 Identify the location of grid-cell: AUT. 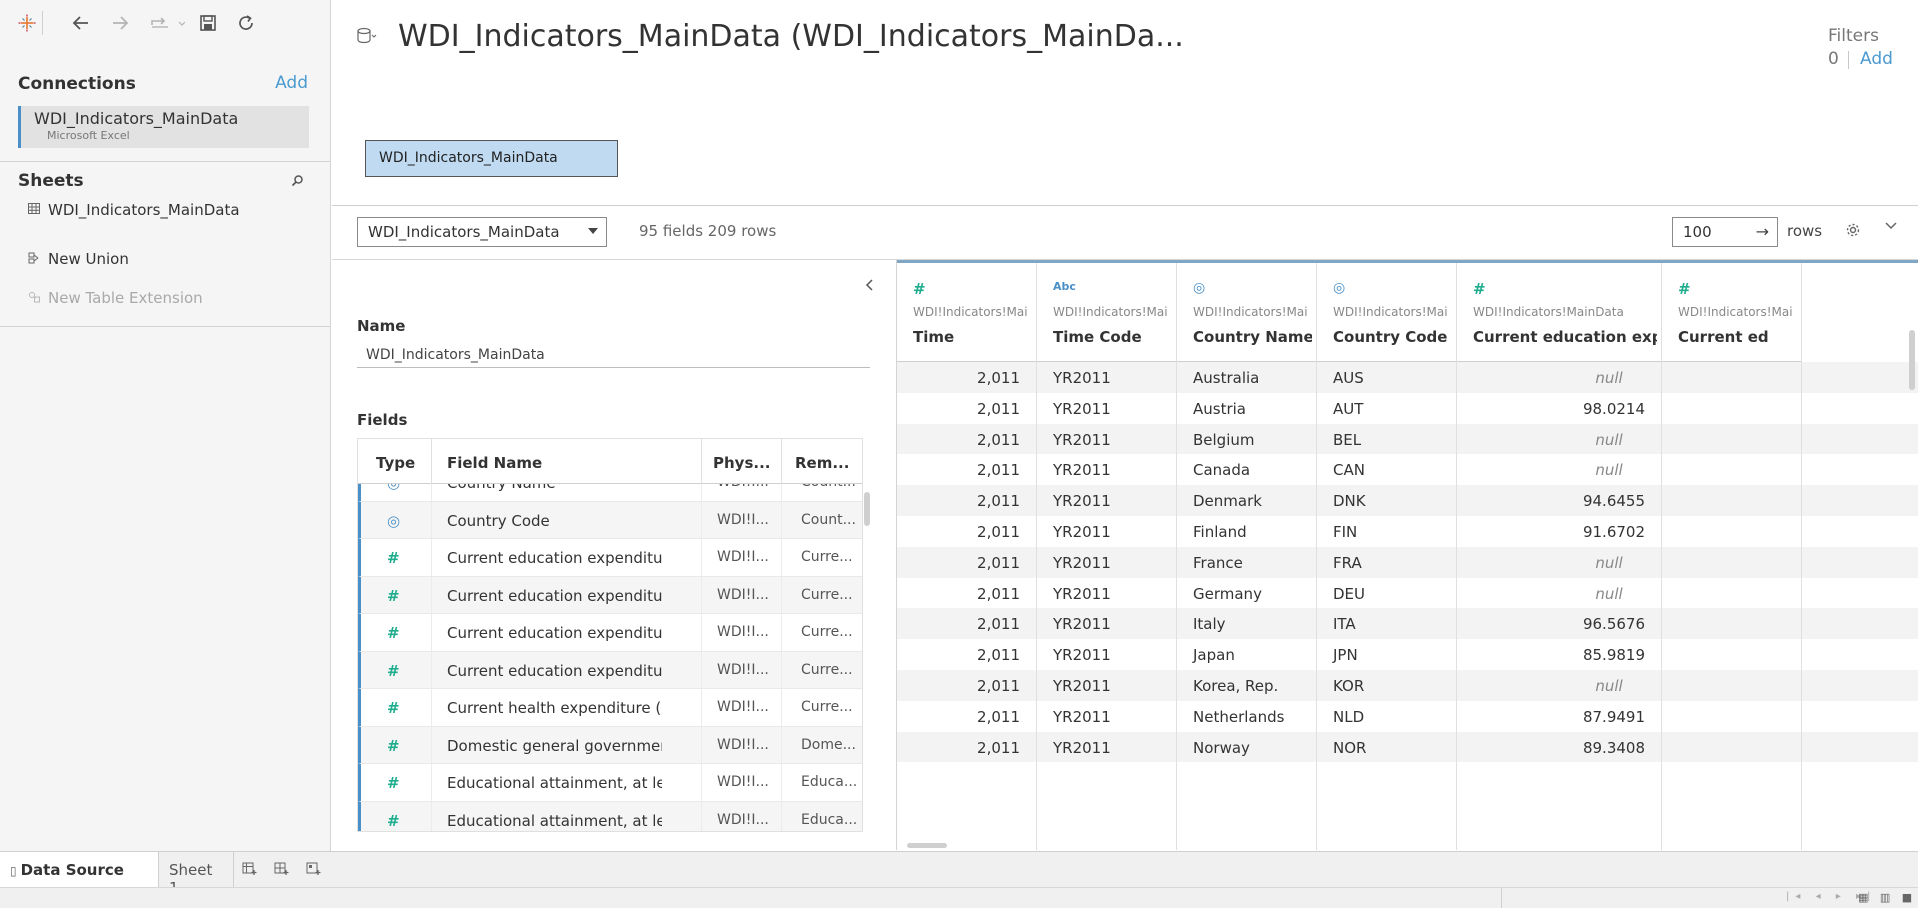
(1386, 408).